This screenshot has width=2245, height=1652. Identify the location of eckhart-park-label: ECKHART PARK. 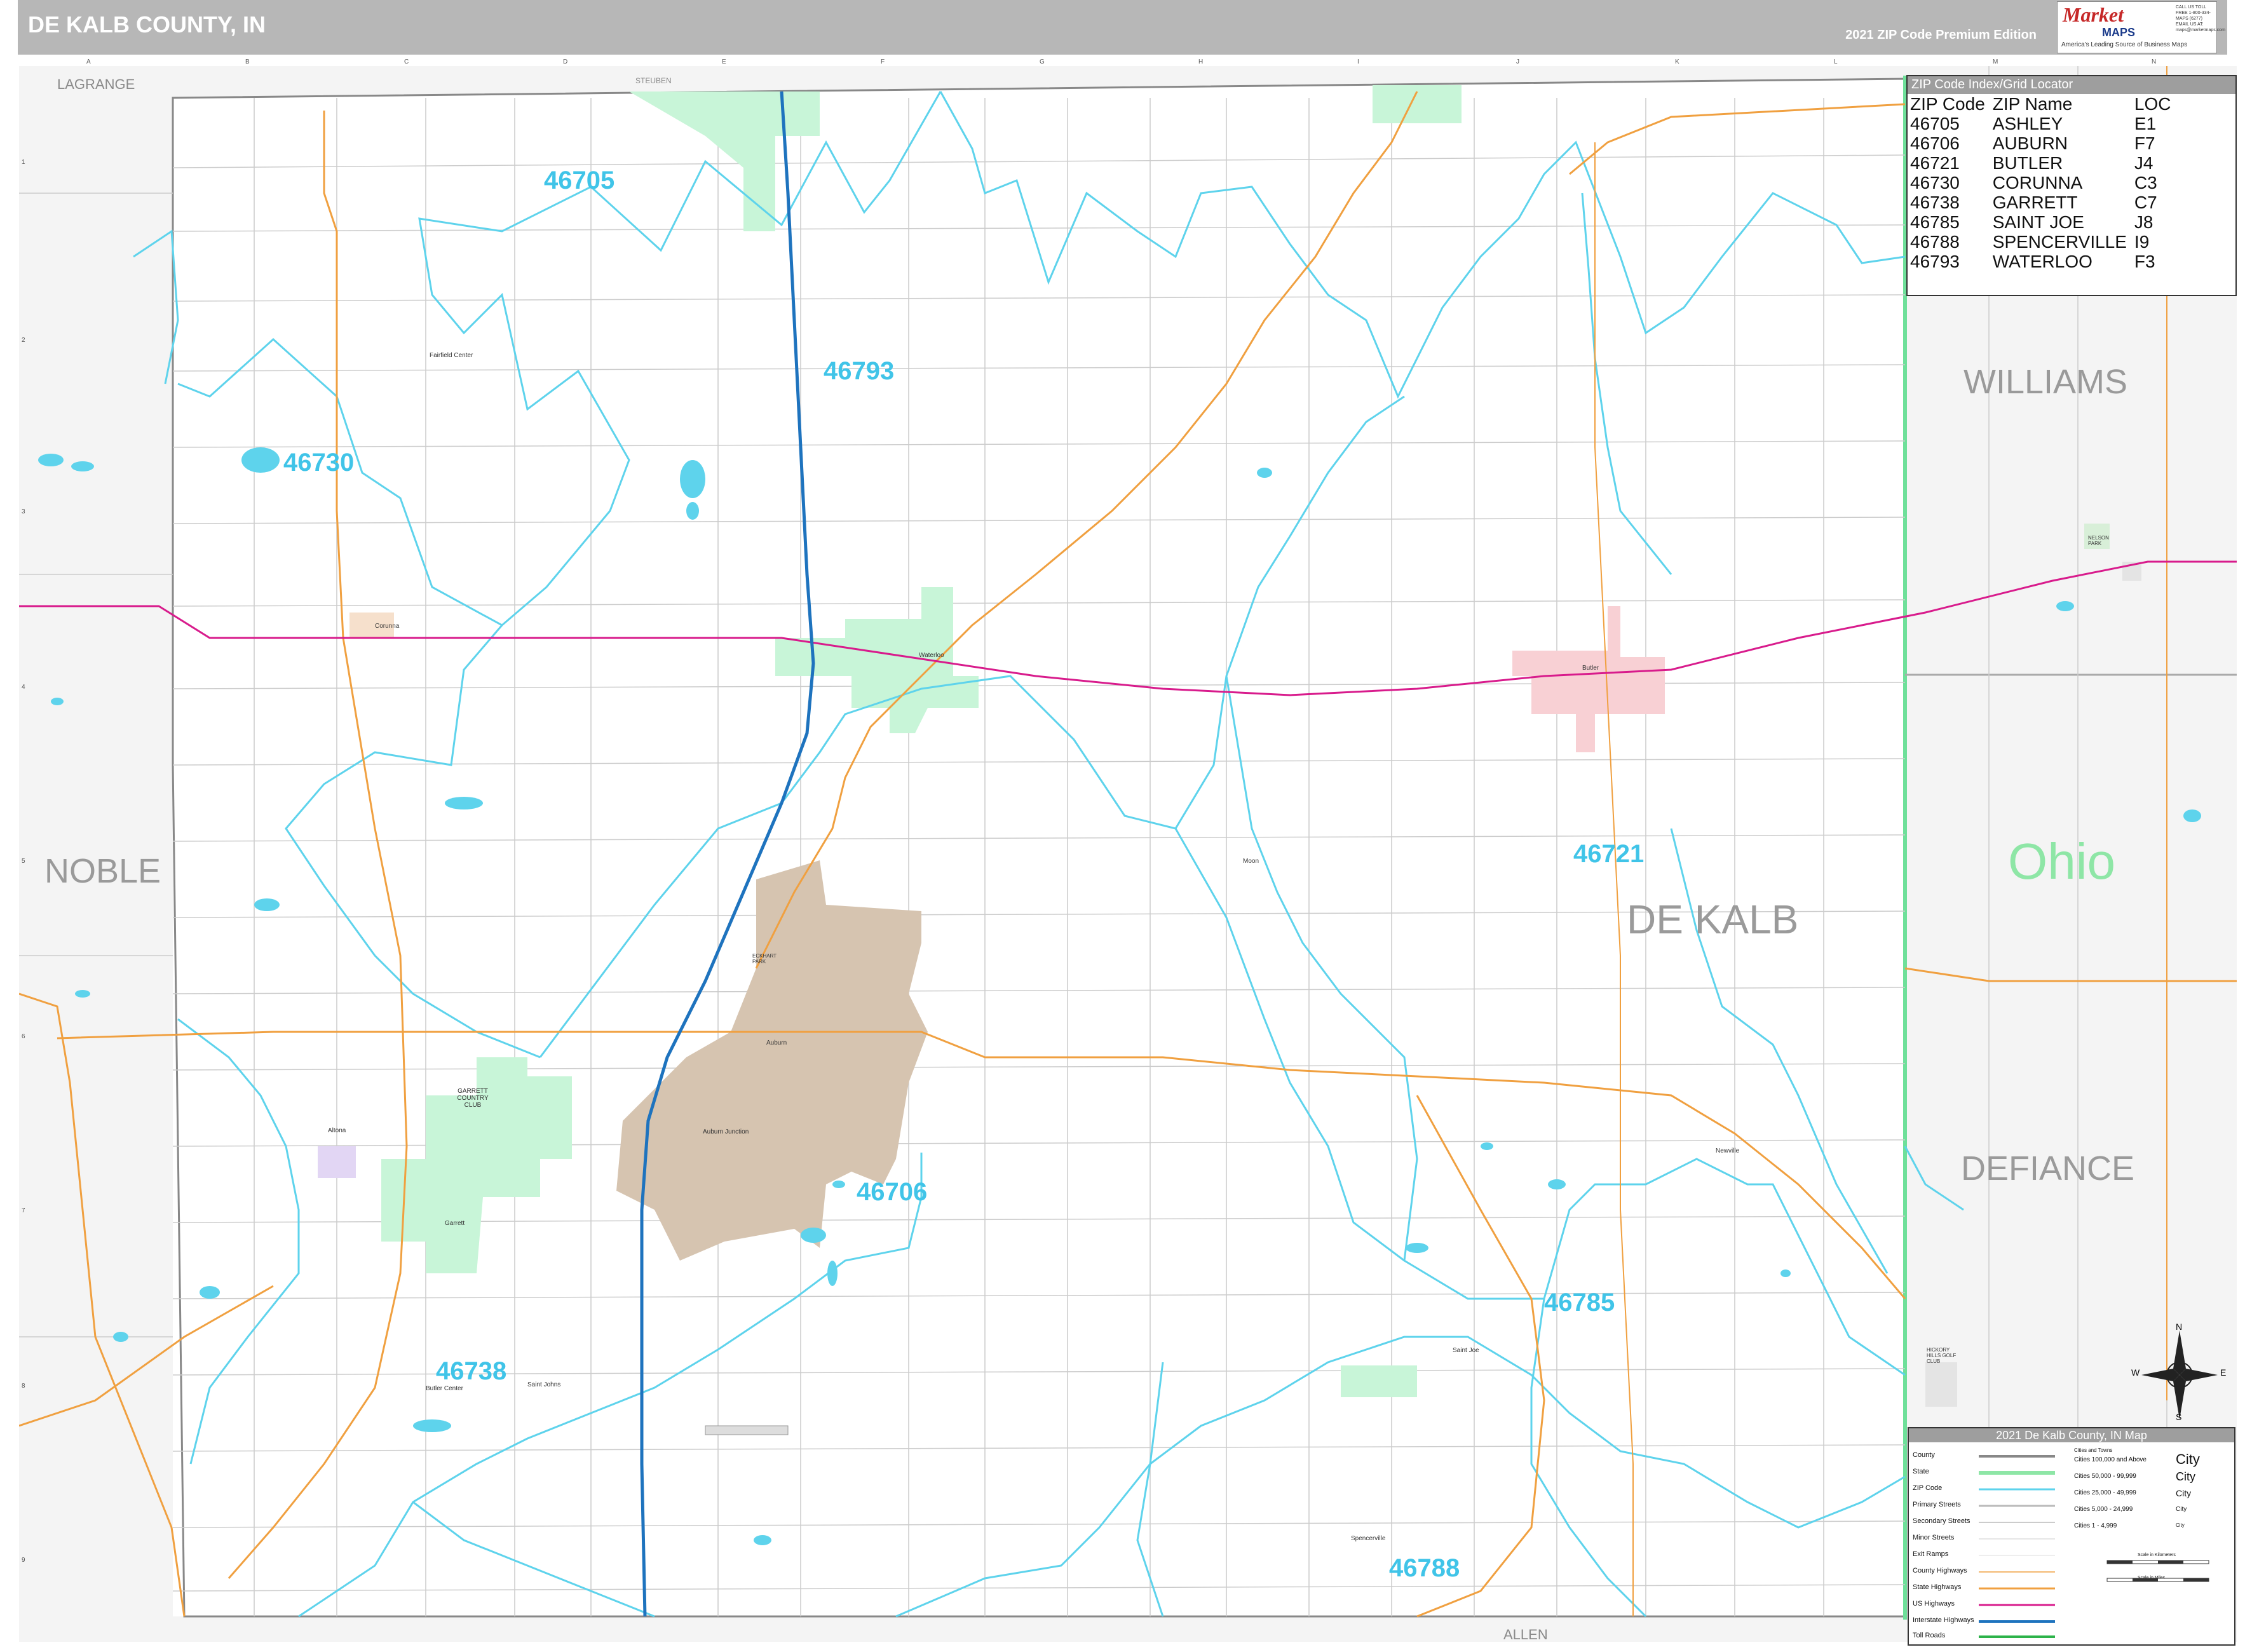
(764, 959).